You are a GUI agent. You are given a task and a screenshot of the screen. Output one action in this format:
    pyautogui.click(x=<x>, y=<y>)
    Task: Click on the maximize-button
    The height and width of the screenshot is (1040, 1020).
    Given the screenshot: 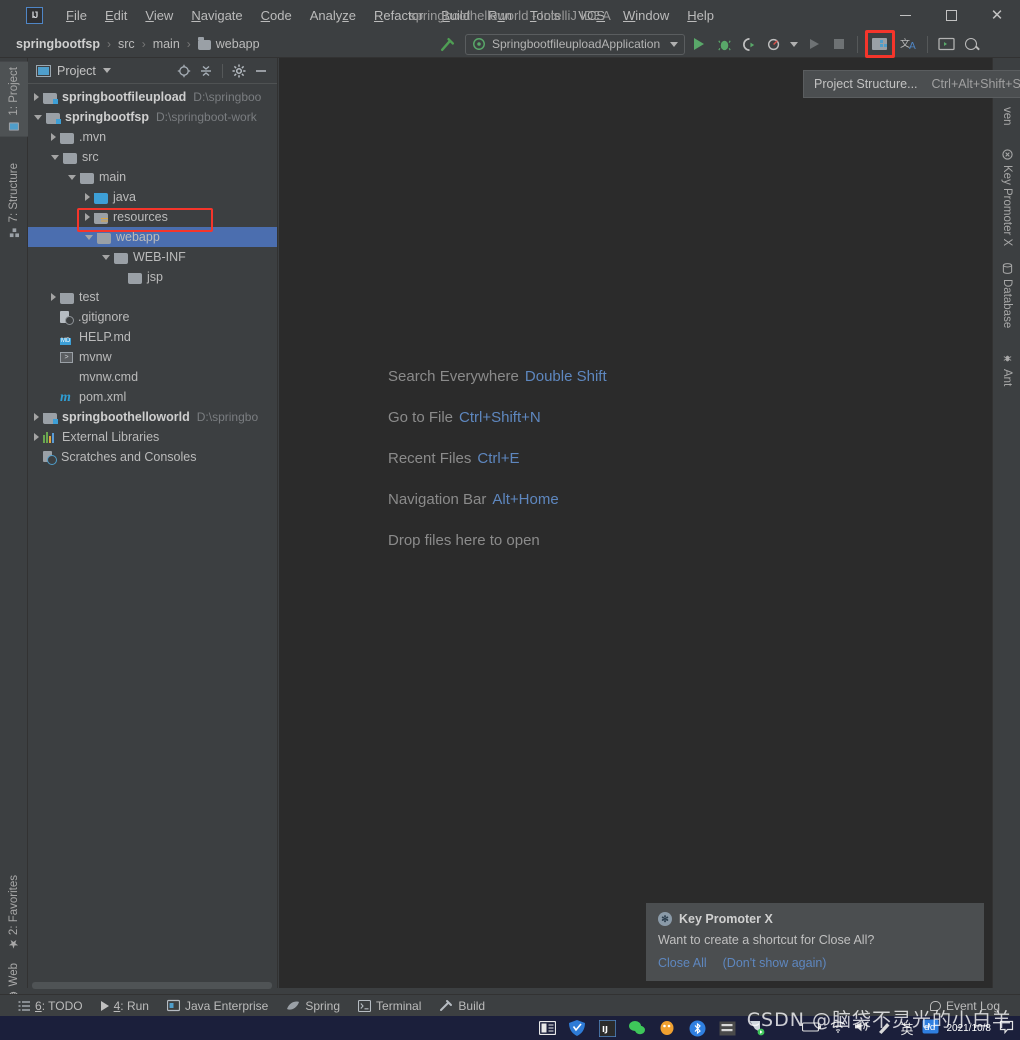 What is the action you would take?
    pyautogui.click(x=951, y=15)
    